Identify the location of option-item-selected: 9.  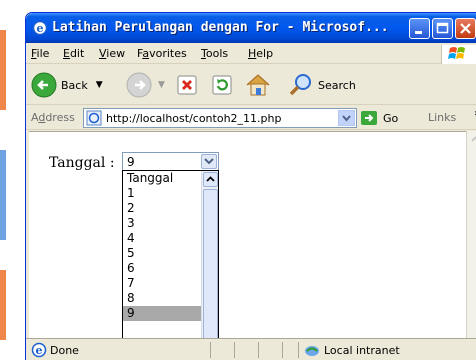
(162, 313).